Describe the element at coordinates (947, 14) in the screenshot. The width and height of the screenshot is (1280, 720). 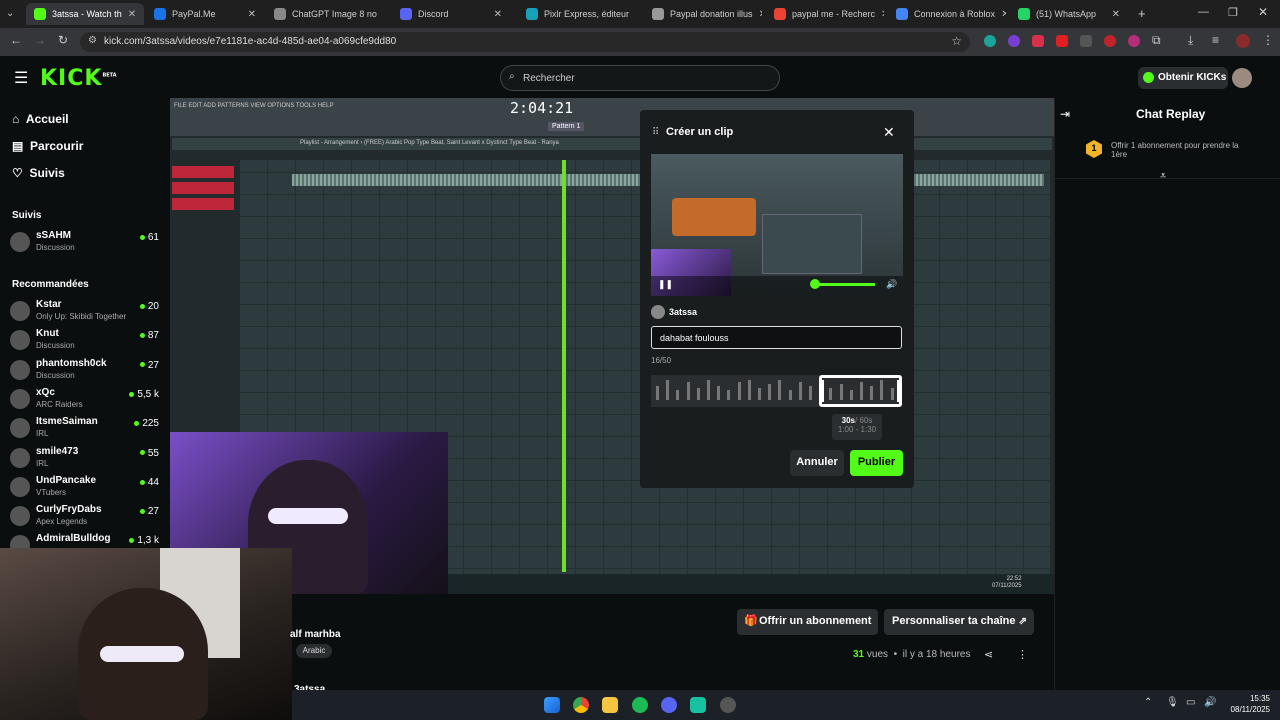
I see `browser-tab: Connexion à Roblox ✕` at that location.